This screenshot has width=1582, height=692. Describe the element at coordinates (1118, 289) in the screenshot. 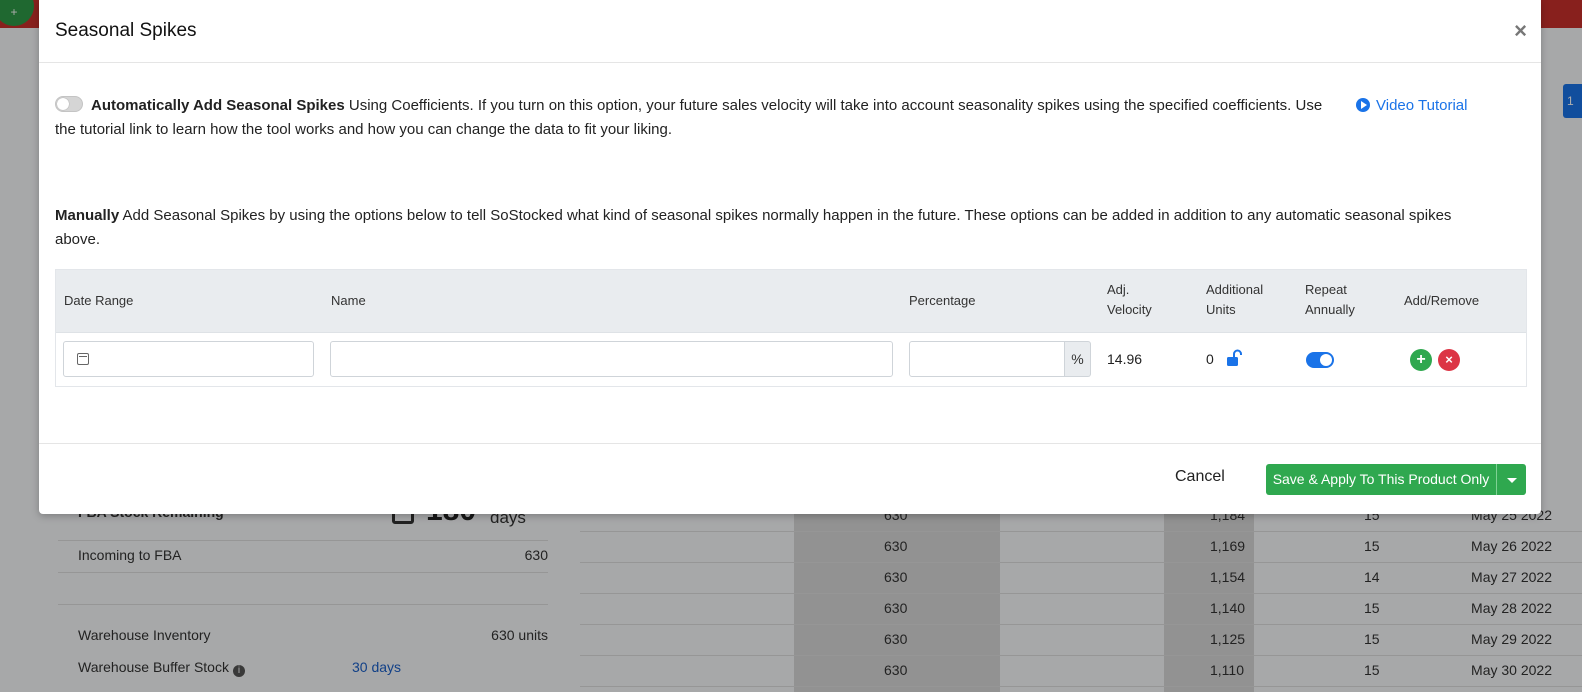

I see `header-adj-velocity-line1: Adj.` at that location.